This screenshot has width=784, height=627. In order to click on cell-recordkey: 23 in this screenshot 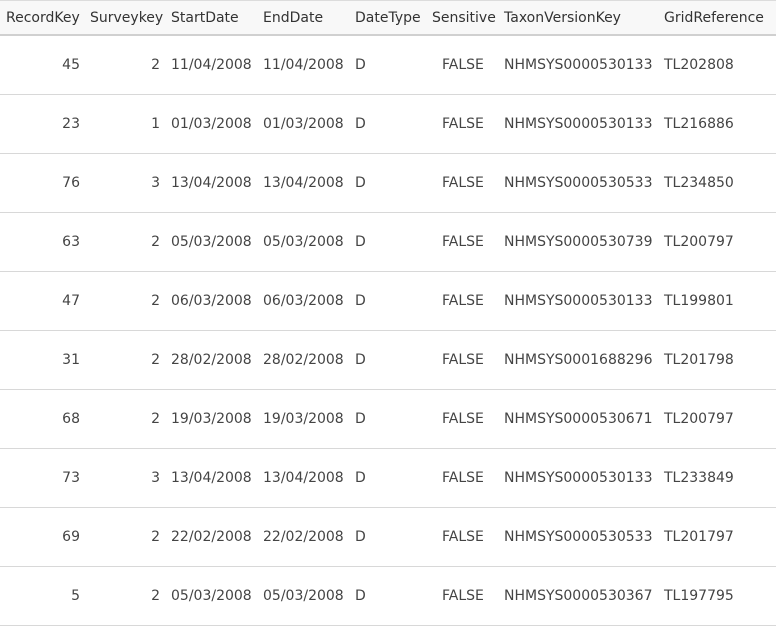, I will do `click(71, 124)`.